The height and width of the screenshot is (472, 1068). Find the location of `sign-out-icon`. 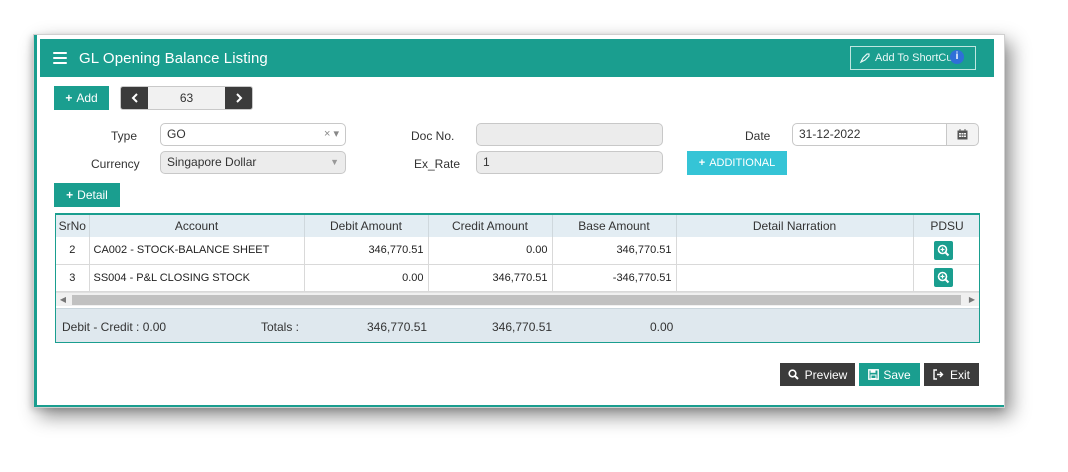

sign-out-icon is located at coordinates (938, 374).